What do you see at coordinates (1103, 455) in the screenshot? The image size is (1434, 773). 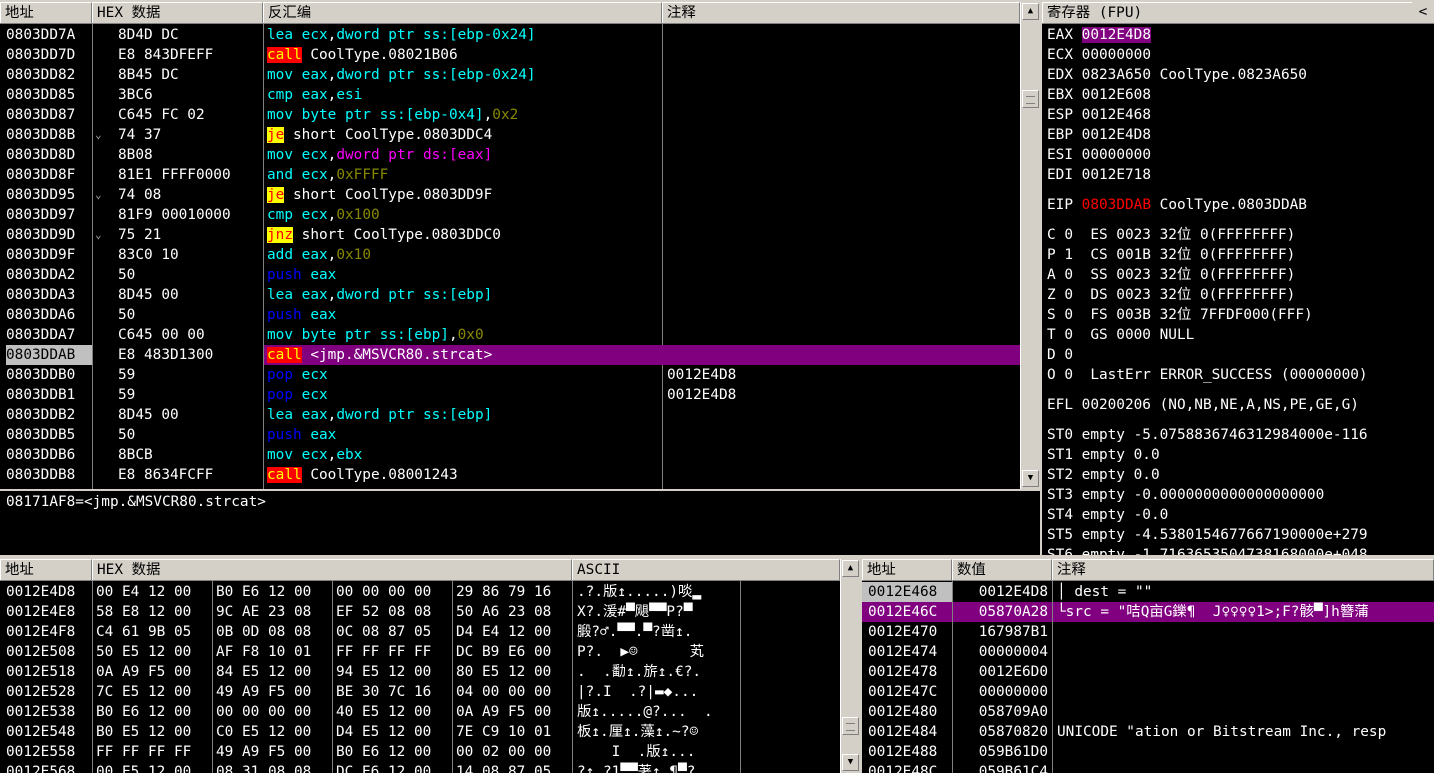 I see `fpu-row: ST1 empty 0.0` at bounding box center [1103, 455].